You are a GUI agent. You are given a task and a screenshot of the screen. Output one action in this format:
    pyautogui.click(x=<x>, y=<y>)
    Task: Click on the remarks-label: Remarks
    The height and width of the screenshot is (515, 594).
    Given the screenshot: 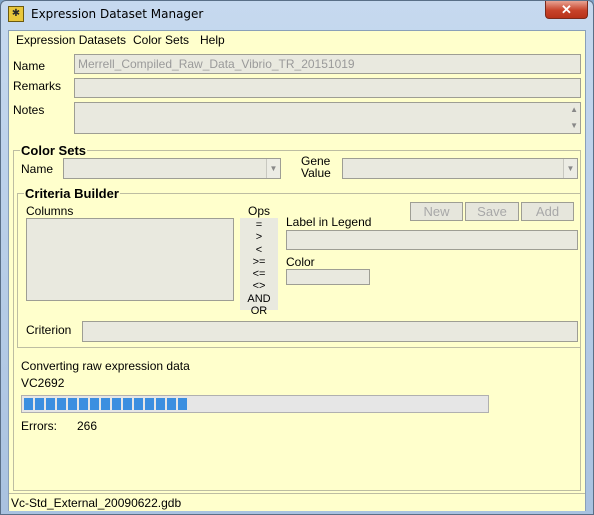 What is the action you would take?
    pyautogui.click(x=37, y=86)
    